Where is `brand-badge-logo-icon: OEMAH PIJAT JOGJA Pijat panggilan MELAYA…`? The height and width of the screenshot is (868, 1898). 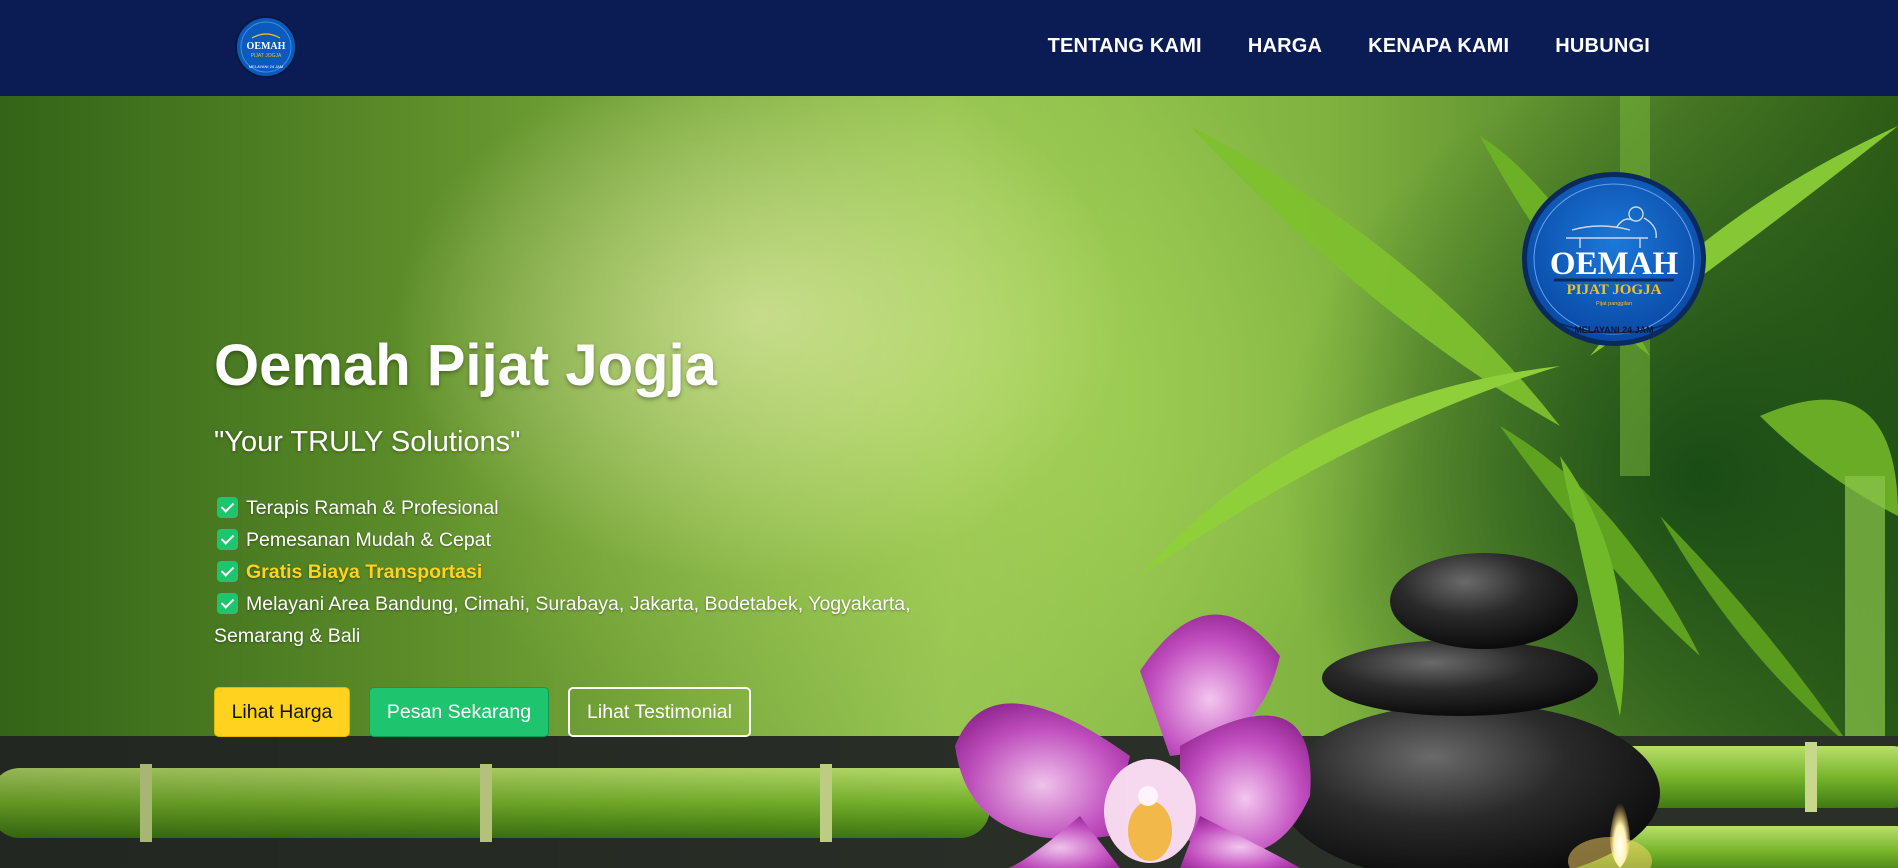
brand-badge-logo-icon: OEMAH PIJAT JOGJA Pijat panggilan MELAYA… is located at coordinates (1614, 259).